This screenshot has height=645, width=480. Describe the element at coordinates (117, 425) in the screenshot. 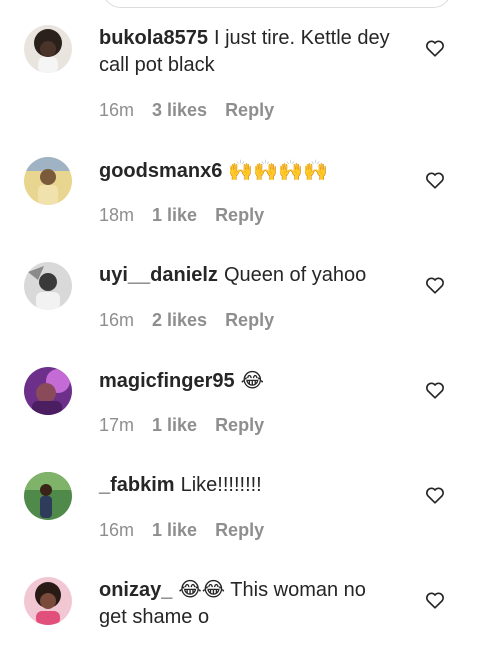

I see `comment-time: 17m` at that location.